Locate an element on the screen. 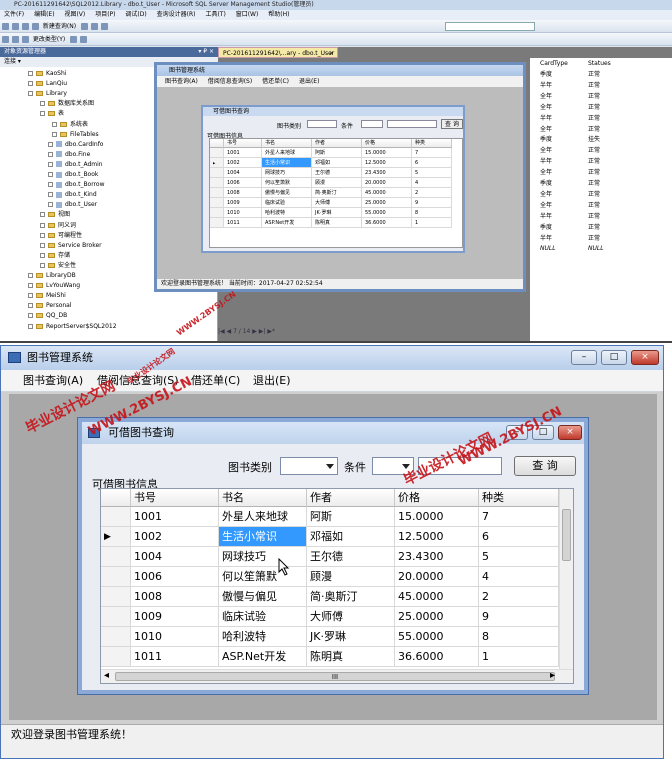  ssms-menu-item: 视图(V) is located at coordinates (74, 14).